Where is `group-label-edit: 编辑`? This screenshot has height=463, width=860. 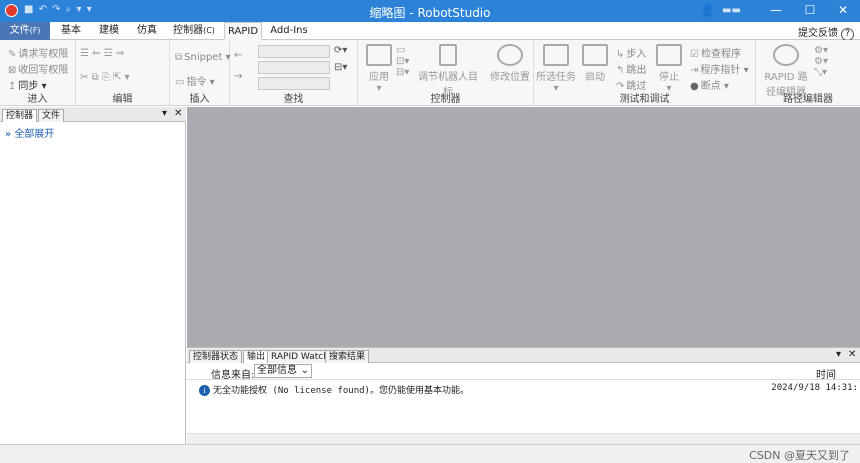
group-label-edit: 编辑 is located at coordinates (122, 99).